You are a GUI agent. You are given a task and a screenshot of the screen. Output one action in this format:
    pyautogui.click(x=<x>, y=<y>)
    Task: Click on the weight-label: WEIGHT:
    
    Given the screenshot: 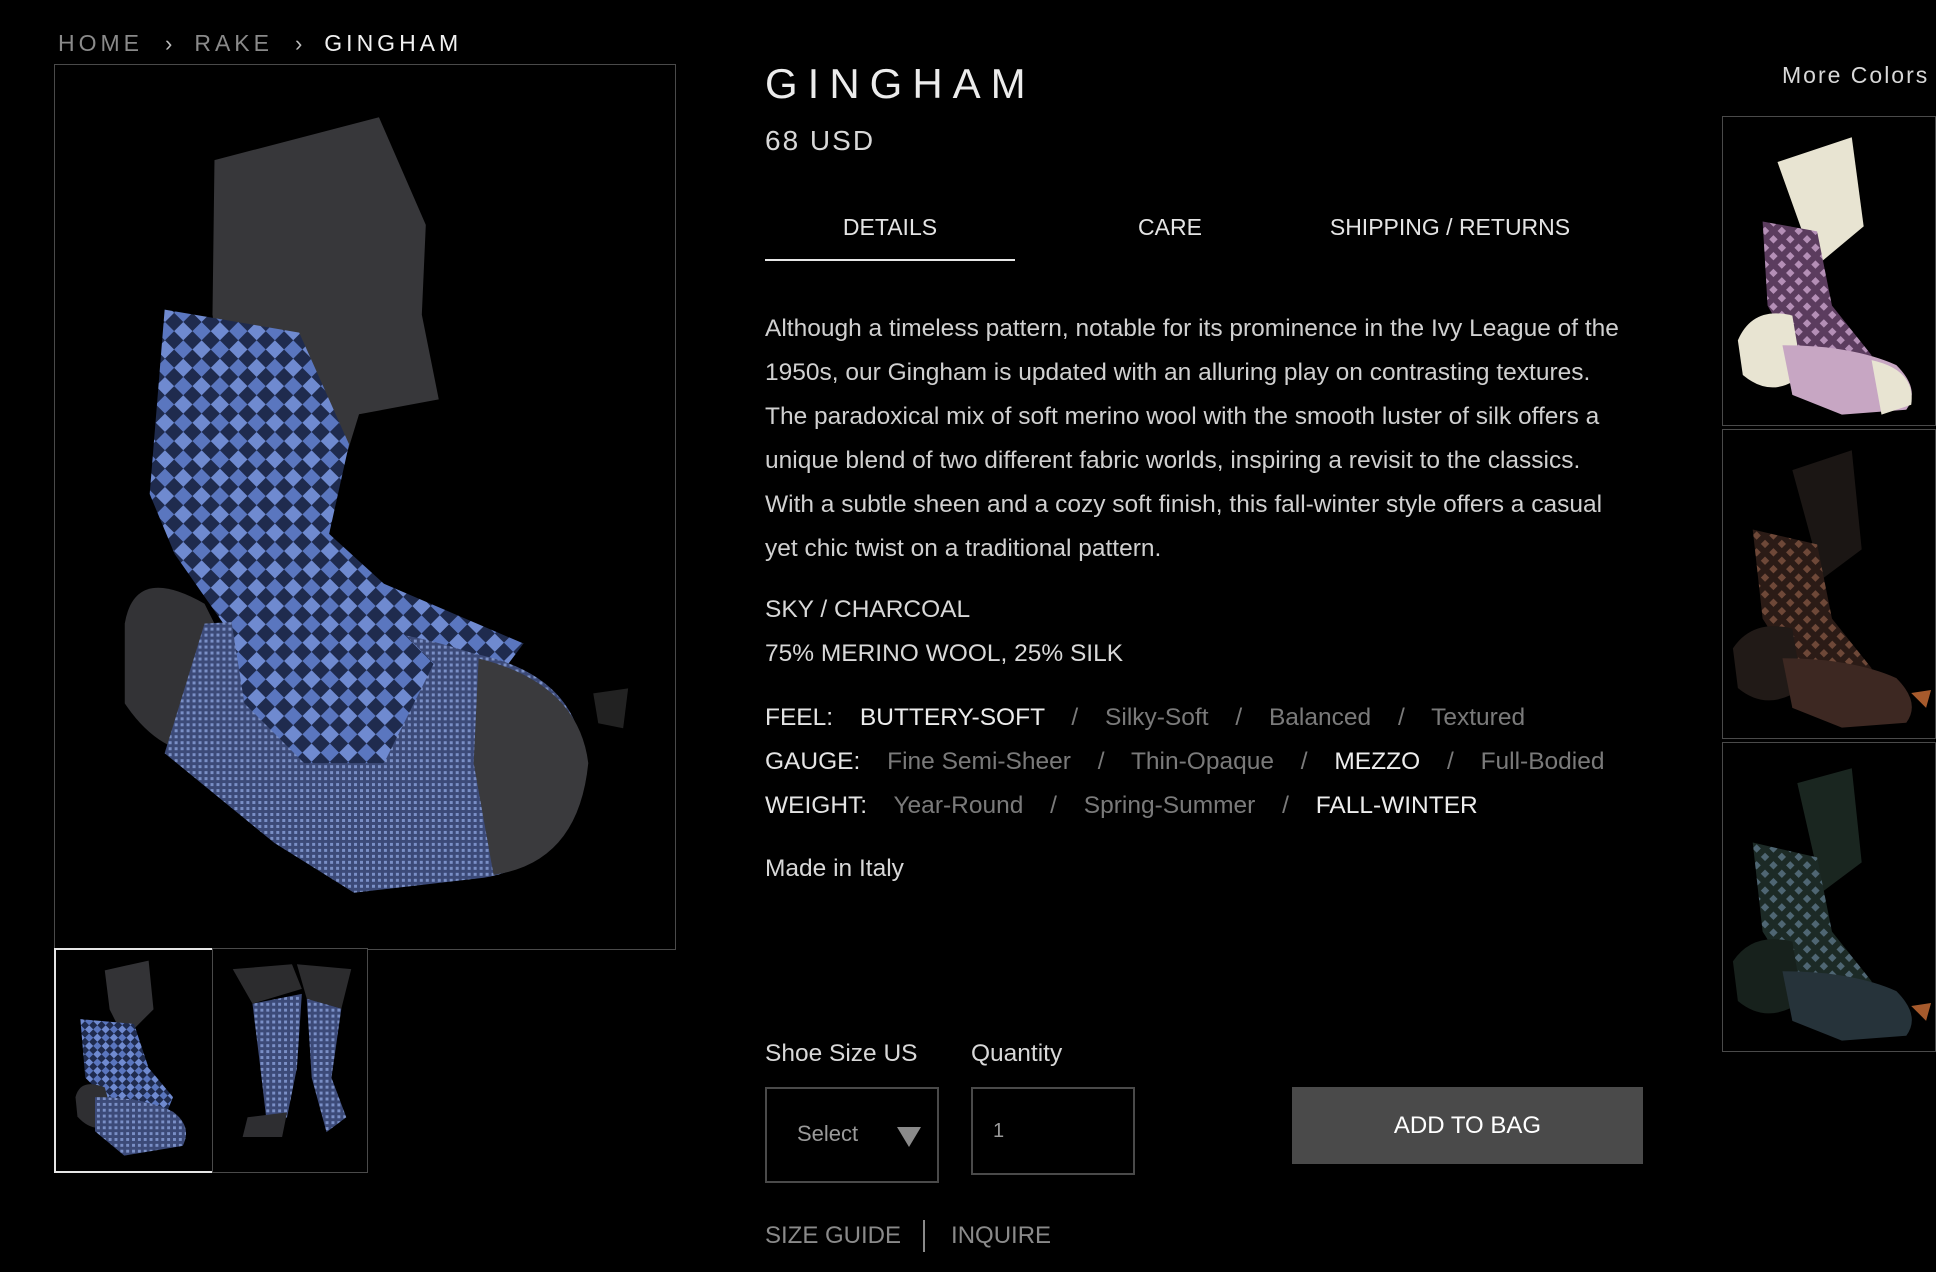 What is the action you would take?
    pyautogui.click(x=816, y=805)
    